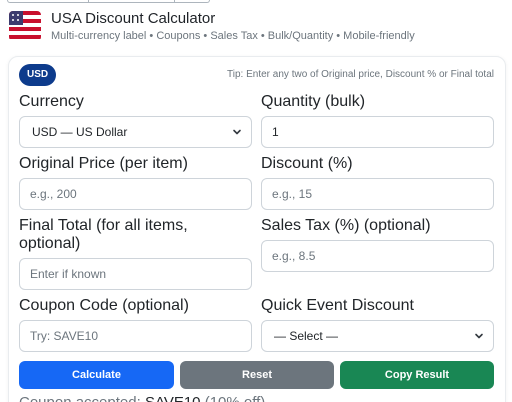 The height and width of the screenshot is (402, 512). What do you see at coordinates (133, 18) in the screenshot?
I see `app-title: USA Discount Calculator` at bounding box center [133, 18].